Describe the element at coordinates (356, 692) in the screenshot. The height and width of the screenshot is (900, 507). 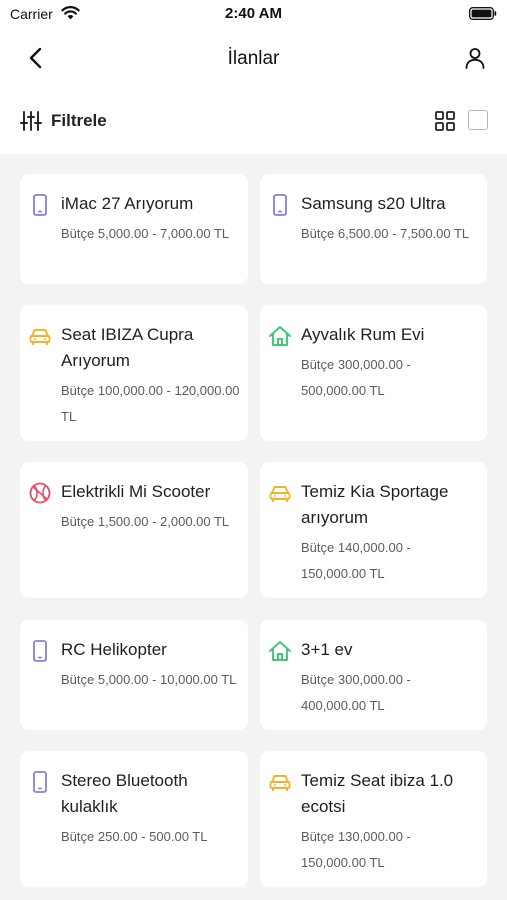
I see `listing-budget: Bütçe 300,000.00 - 400,000.00 TL` at that location.